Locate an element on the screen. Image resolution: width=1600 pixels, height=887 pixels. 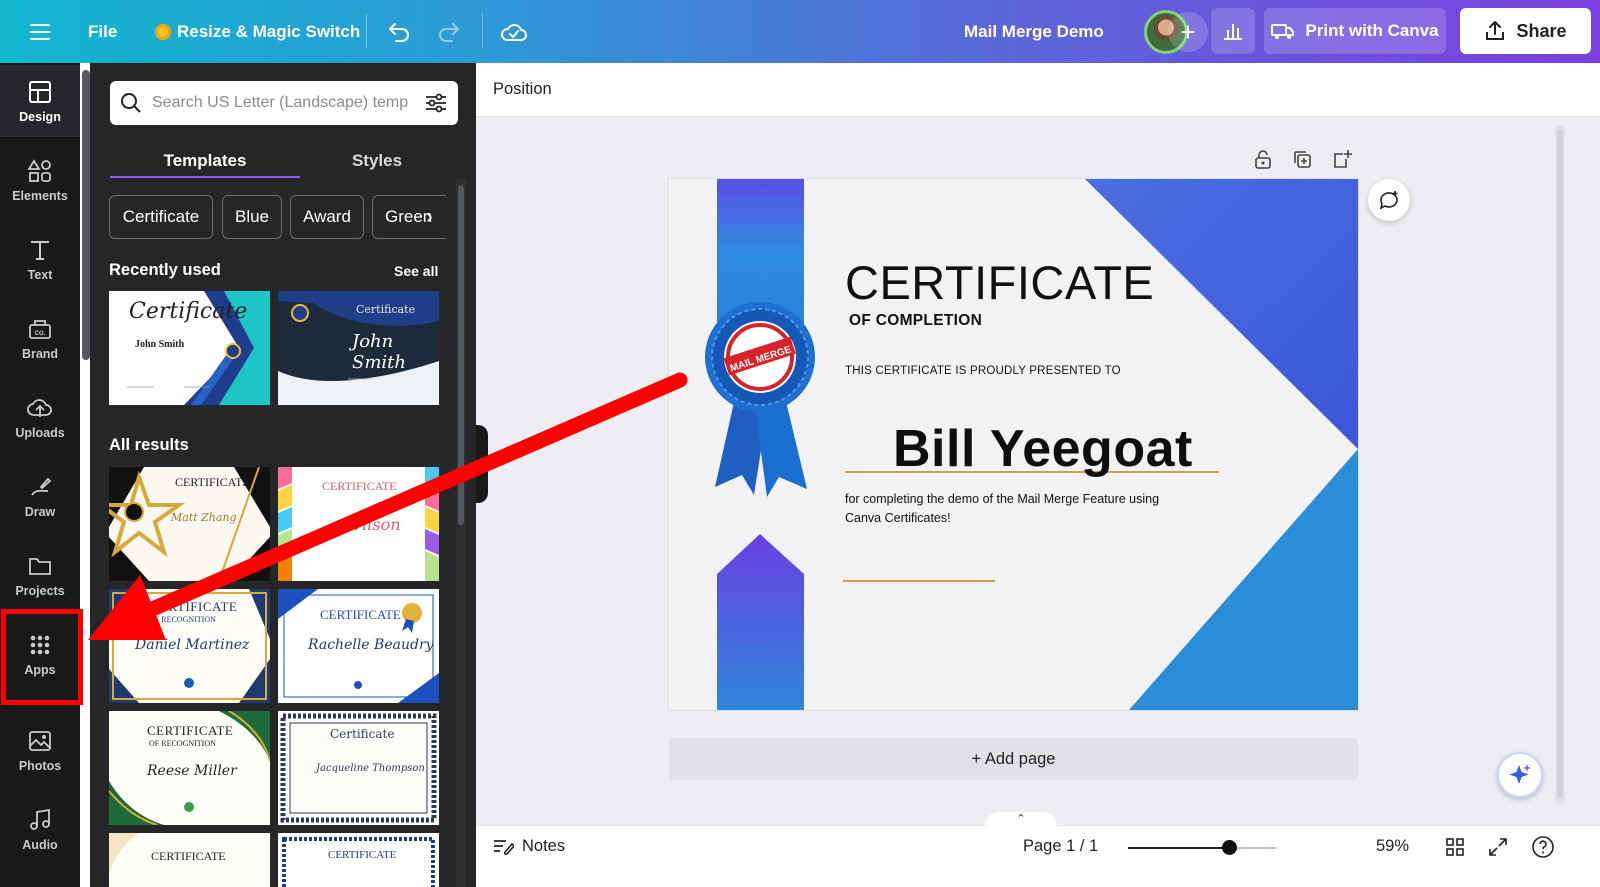
filter-chip: Blue is located at coordinates (252, 217).